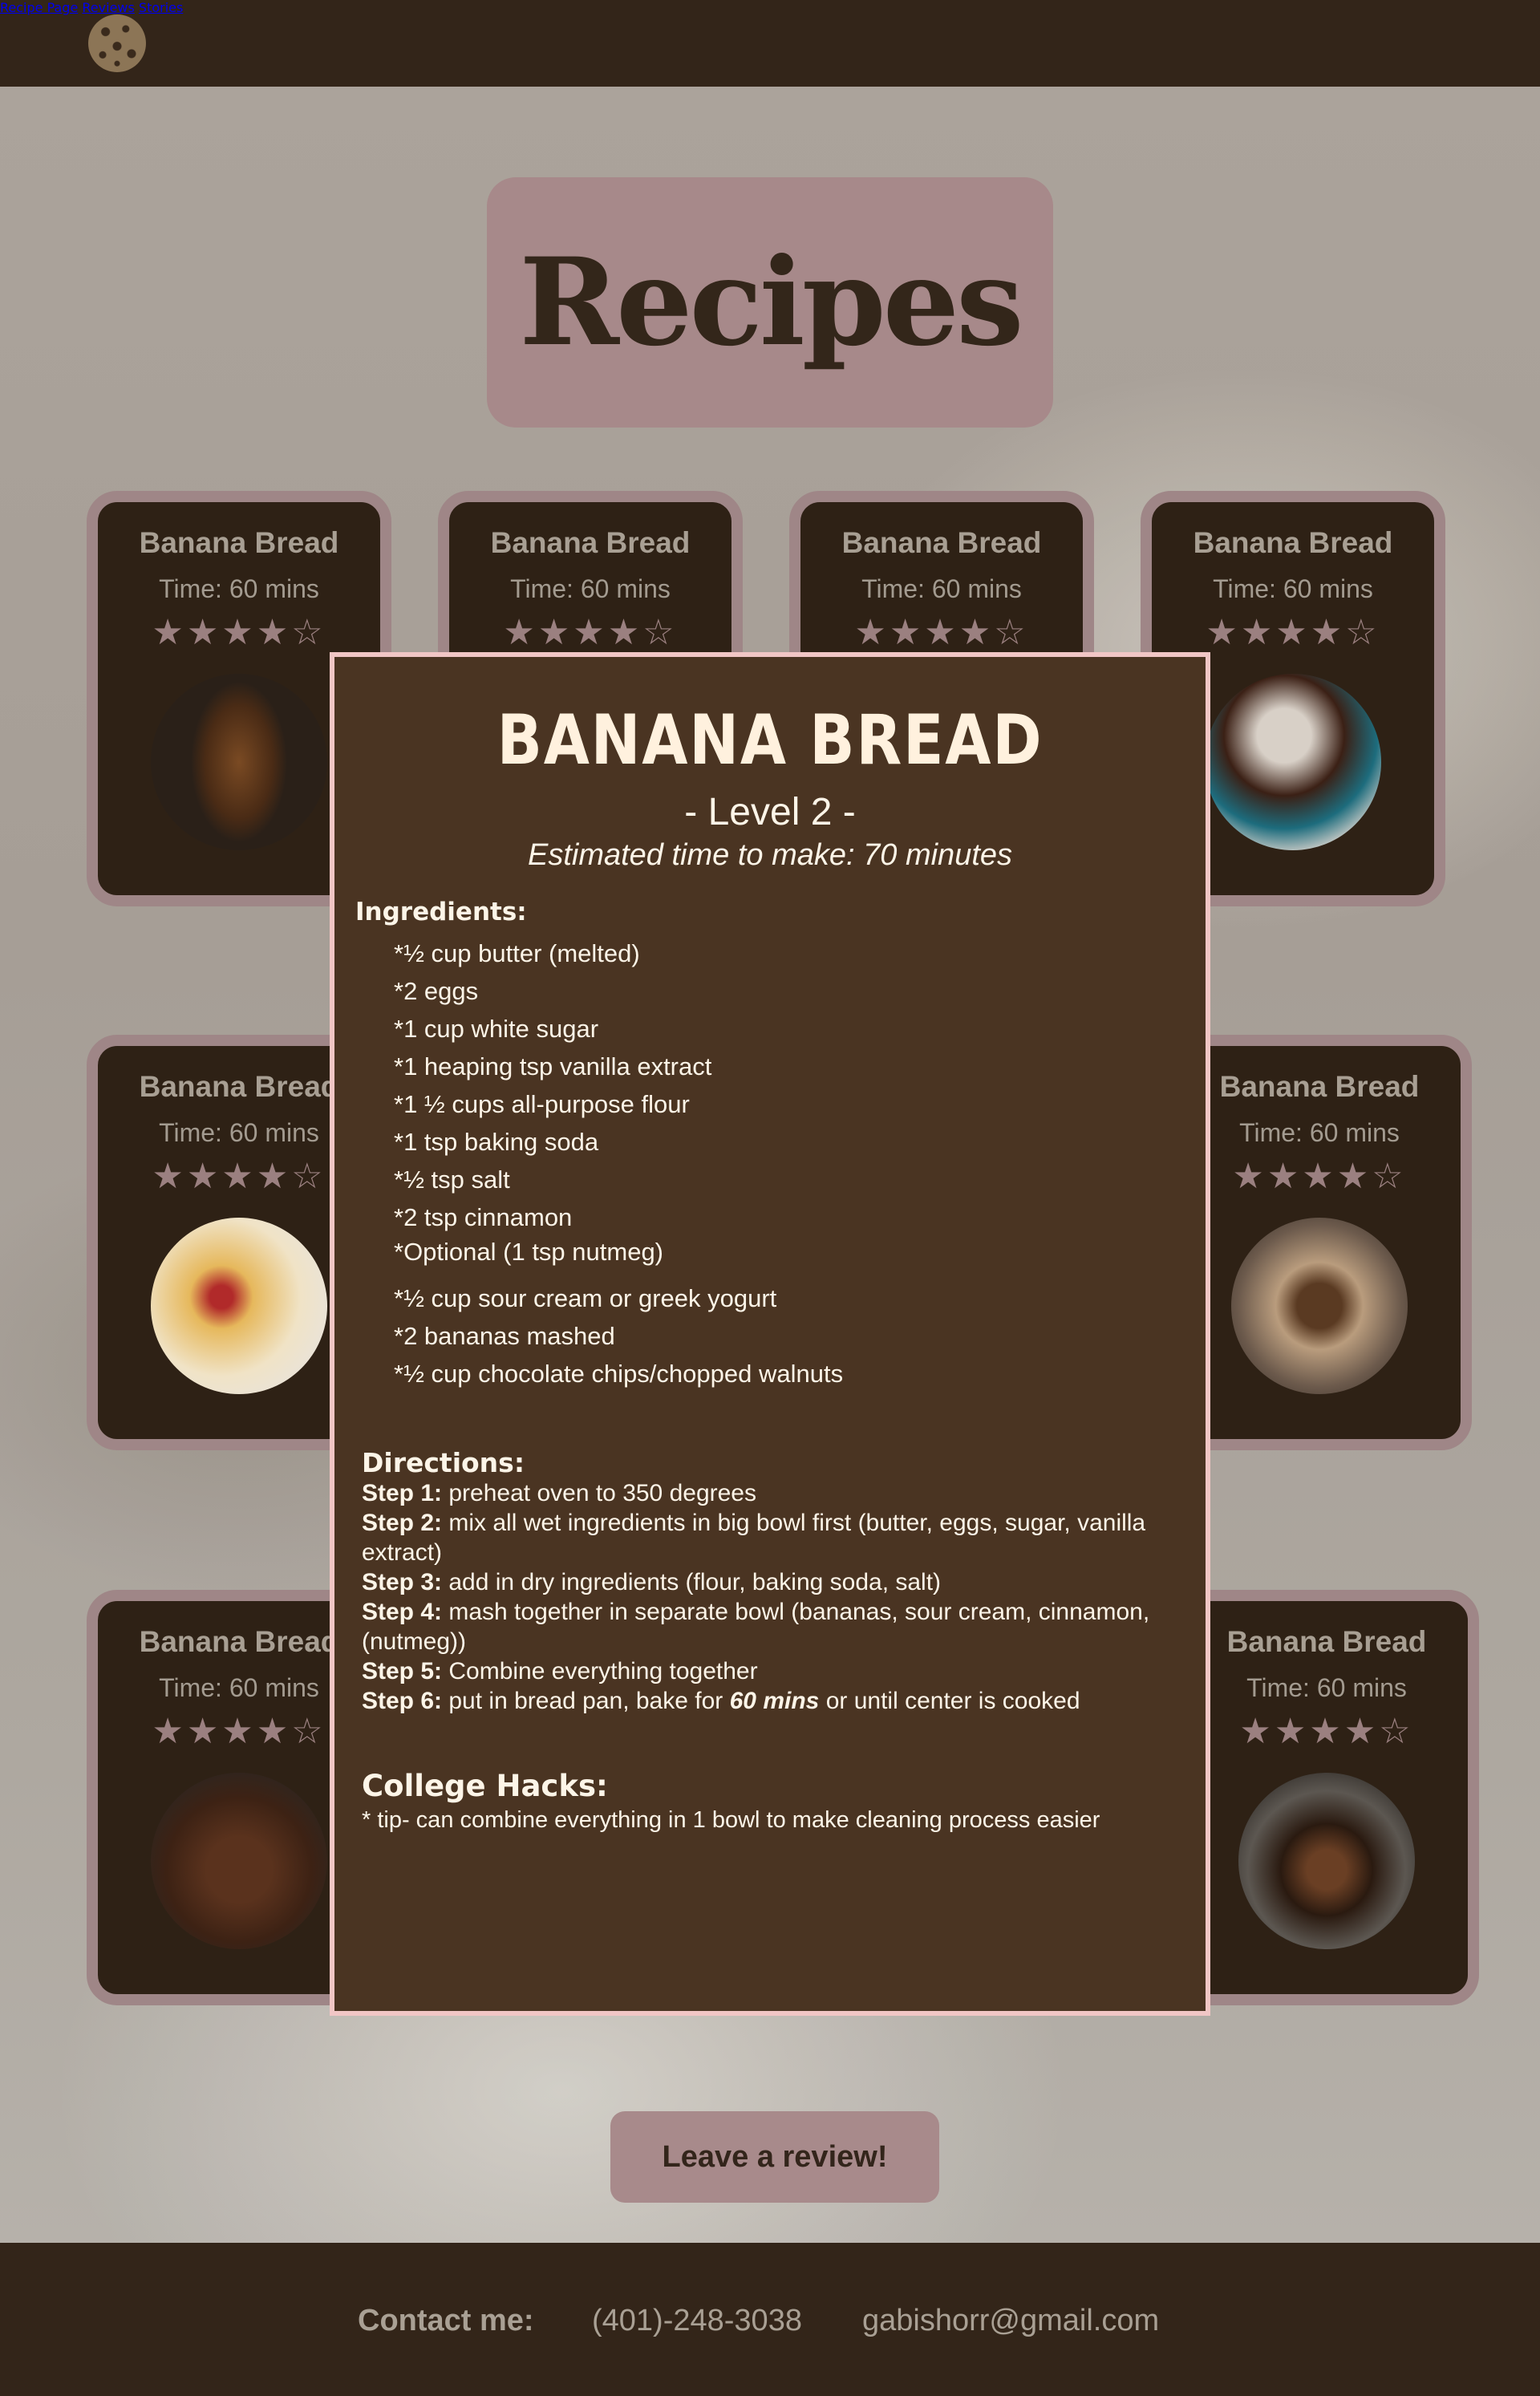 The width and height of the screenshot is (1540, 2396). What do you see at coordinates (619, 1374) in the screenshot?
I see `ingredient-item: *½ cup chocolate chips/chopped walnuts` at bounding box center [619, 1374].